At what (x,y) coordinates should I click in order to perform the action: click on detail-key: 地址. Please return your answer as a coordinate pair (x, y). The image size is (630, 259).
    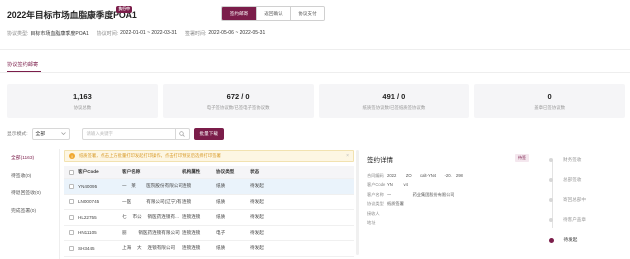
    Looking at the image, I should click on (371, 223).